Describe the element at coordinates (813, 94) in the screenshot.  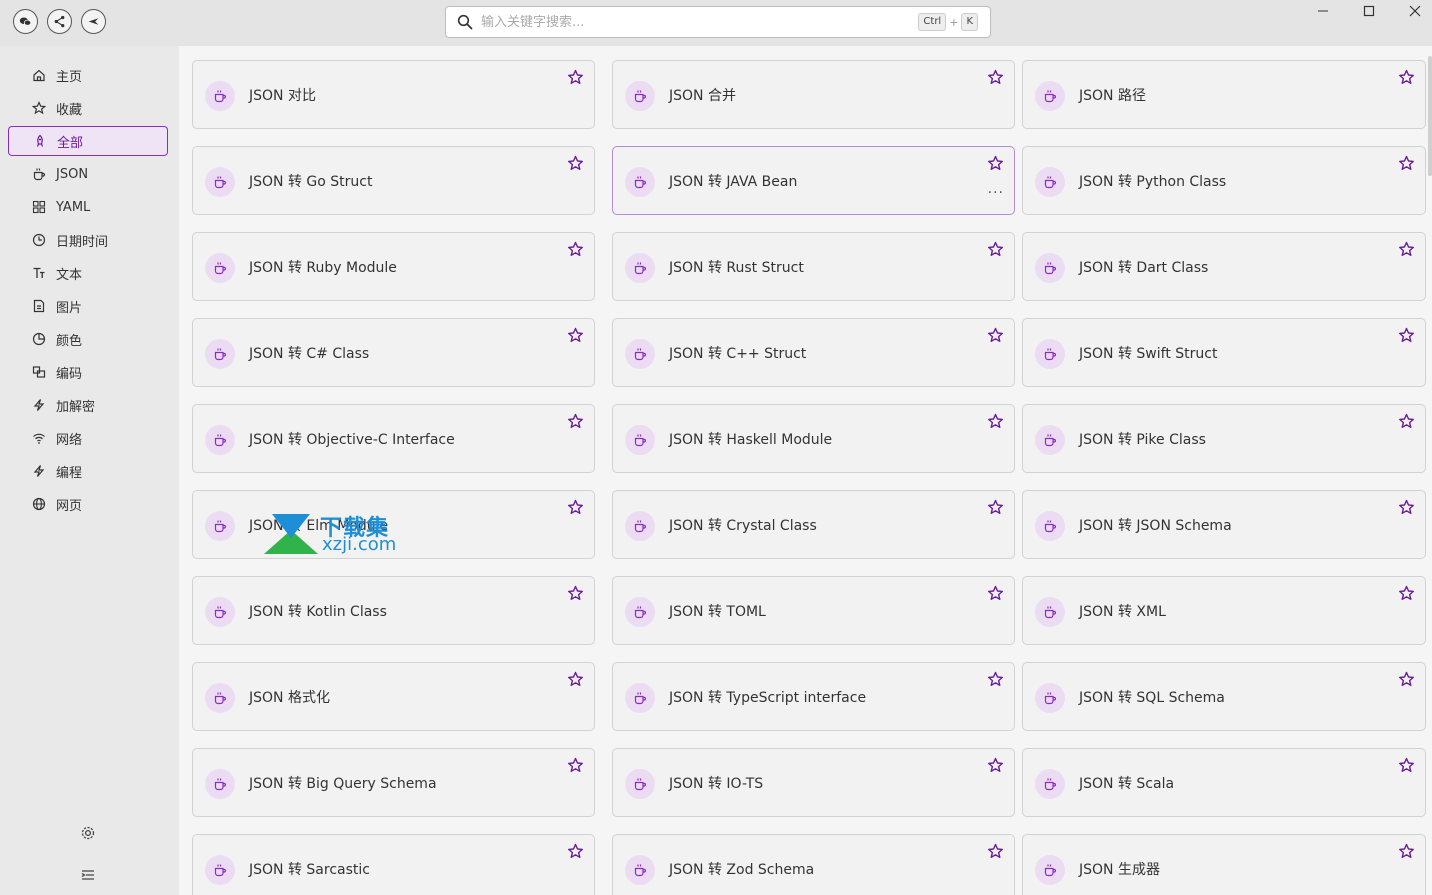
I see `tool-card: JSON 合并` at that location.